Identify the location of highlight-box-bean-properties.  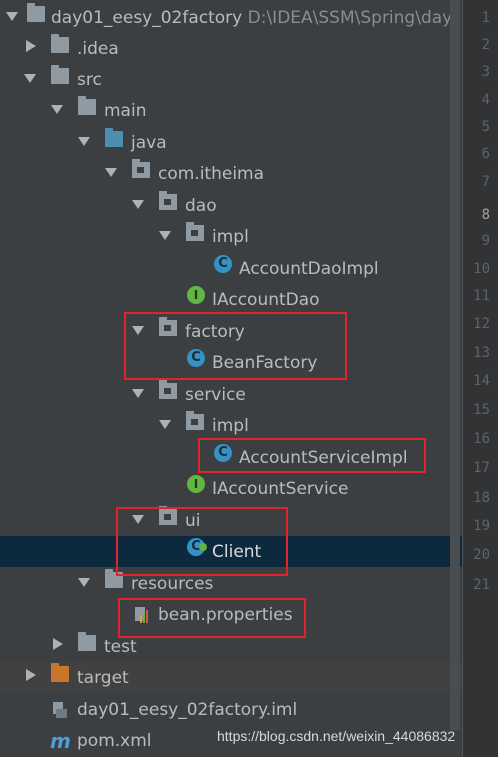
(212, 618).